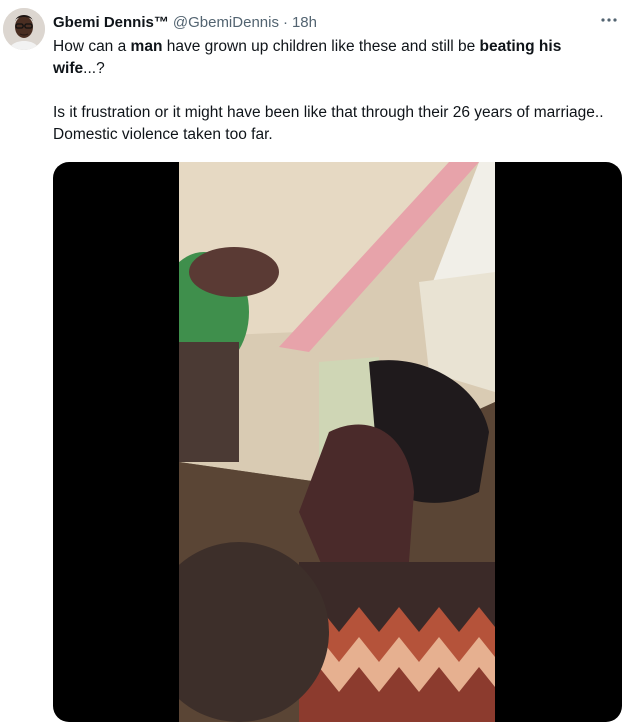 The height and width of the screenshot is (722, 629). What do you see at coordinates (94, 68) in the screenshot?
I see `text-segment: ...?` at bounding box center [94, 68].